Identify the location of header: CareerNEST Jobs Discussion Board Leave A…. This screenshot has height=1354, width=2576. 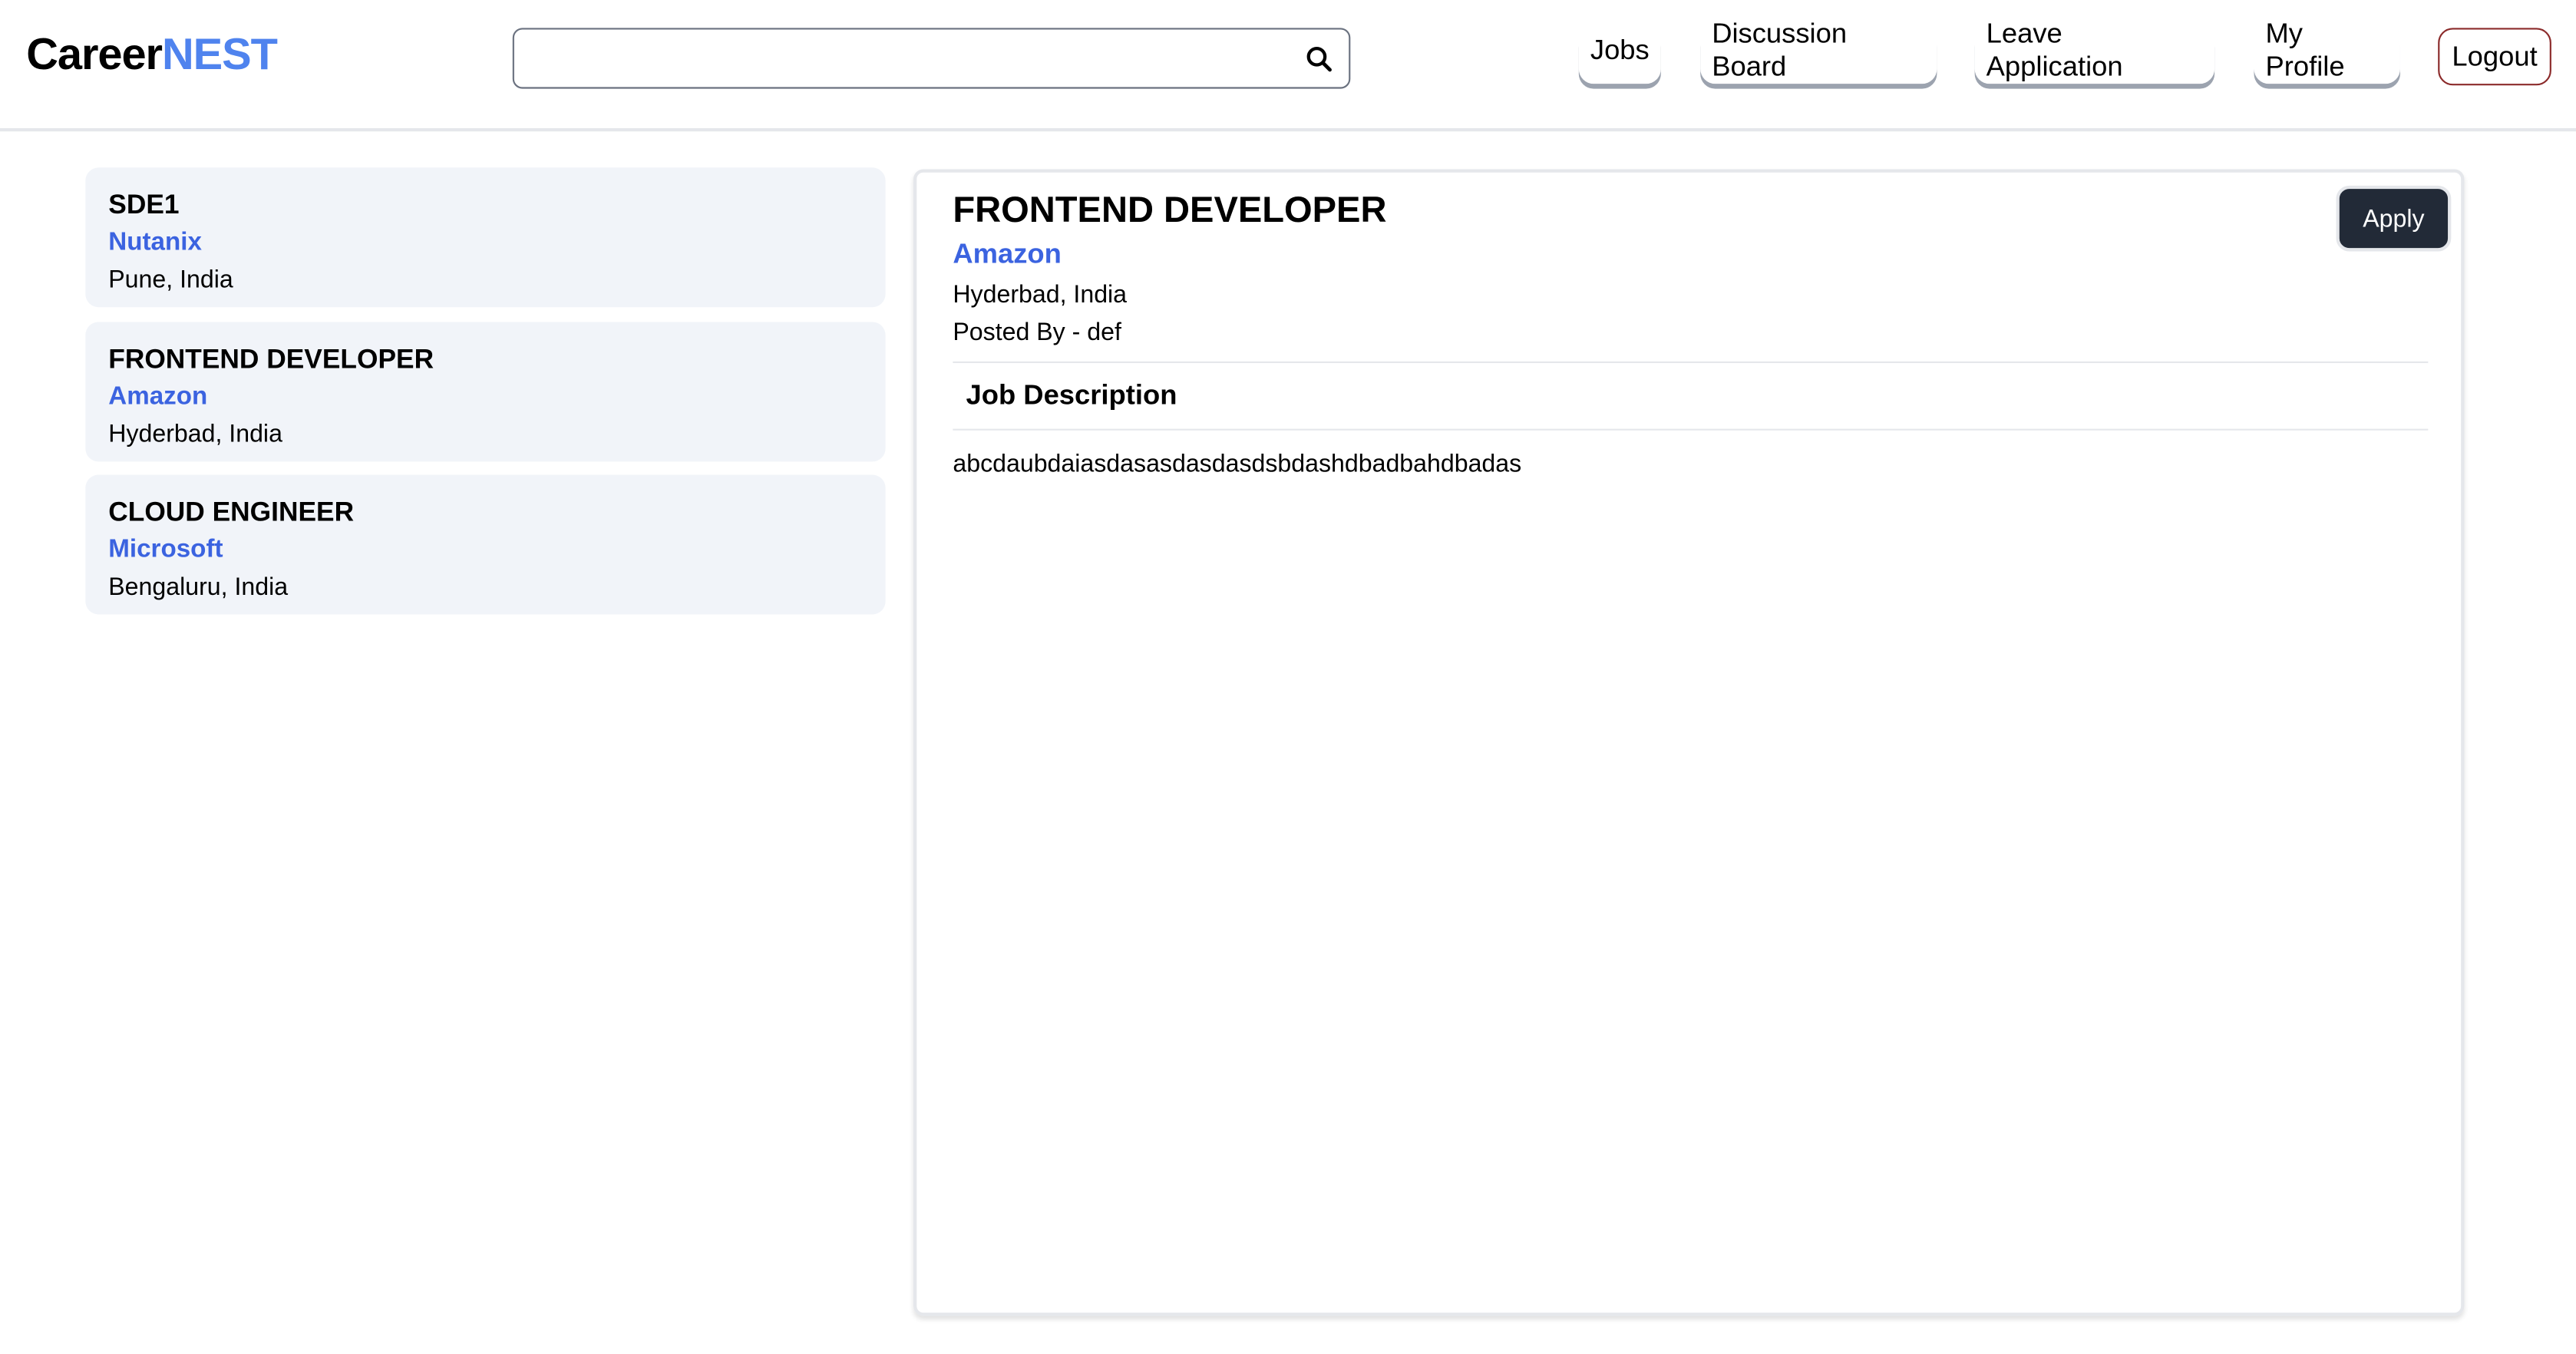
(1288, 66).